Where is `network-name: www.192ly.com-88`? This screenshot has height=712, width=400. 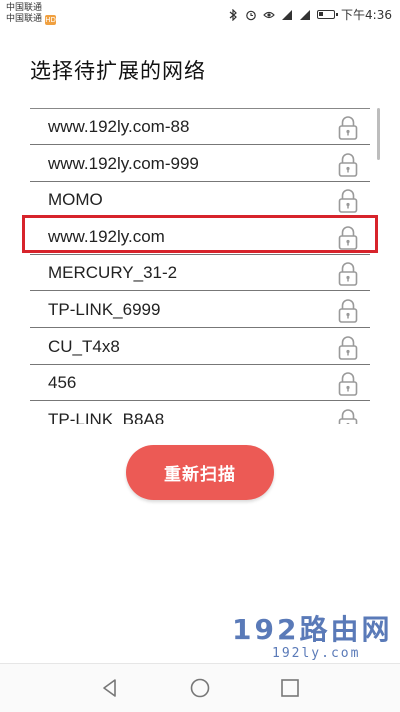 network-name: www.192ly.com-88 is located at coordinates (119, 126).